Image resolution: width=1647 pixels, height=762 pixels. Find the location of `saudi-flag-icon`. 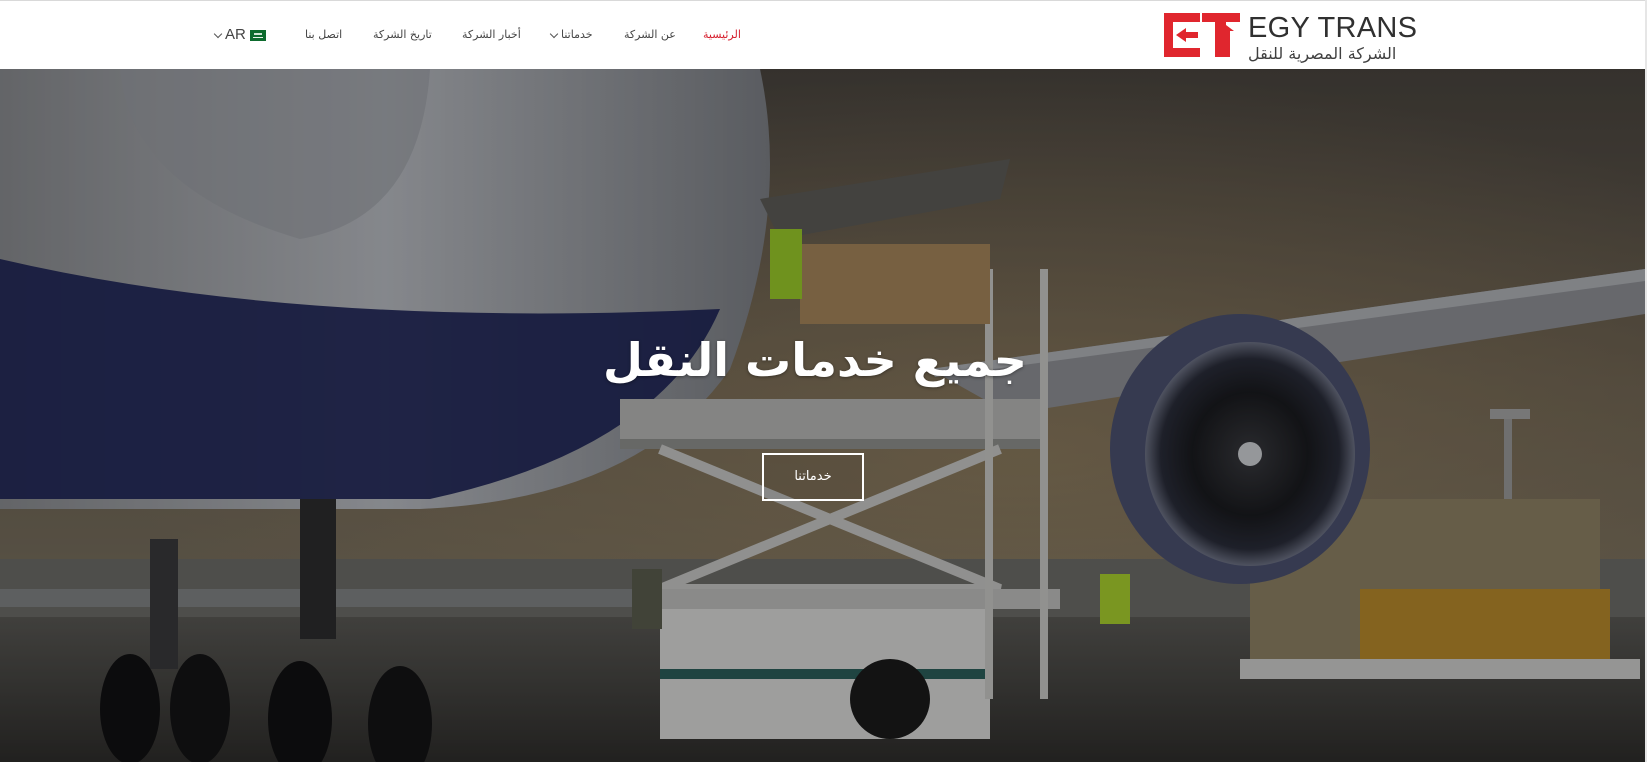

saudi-flag-icon is located at coordinates (257, 35).